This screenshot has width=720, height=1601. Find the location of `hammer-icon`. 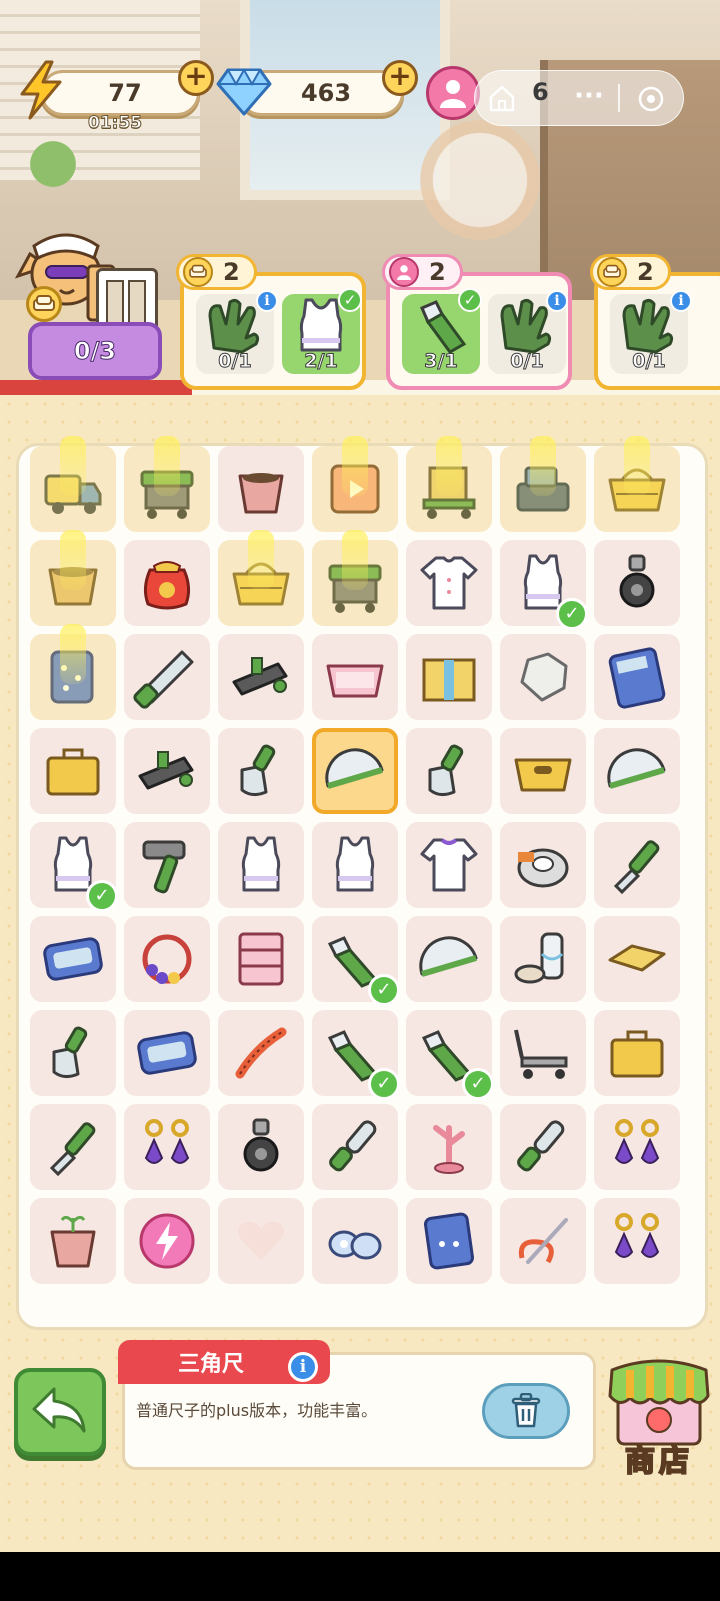

hammer-icon is located at coordinates (167, 865).